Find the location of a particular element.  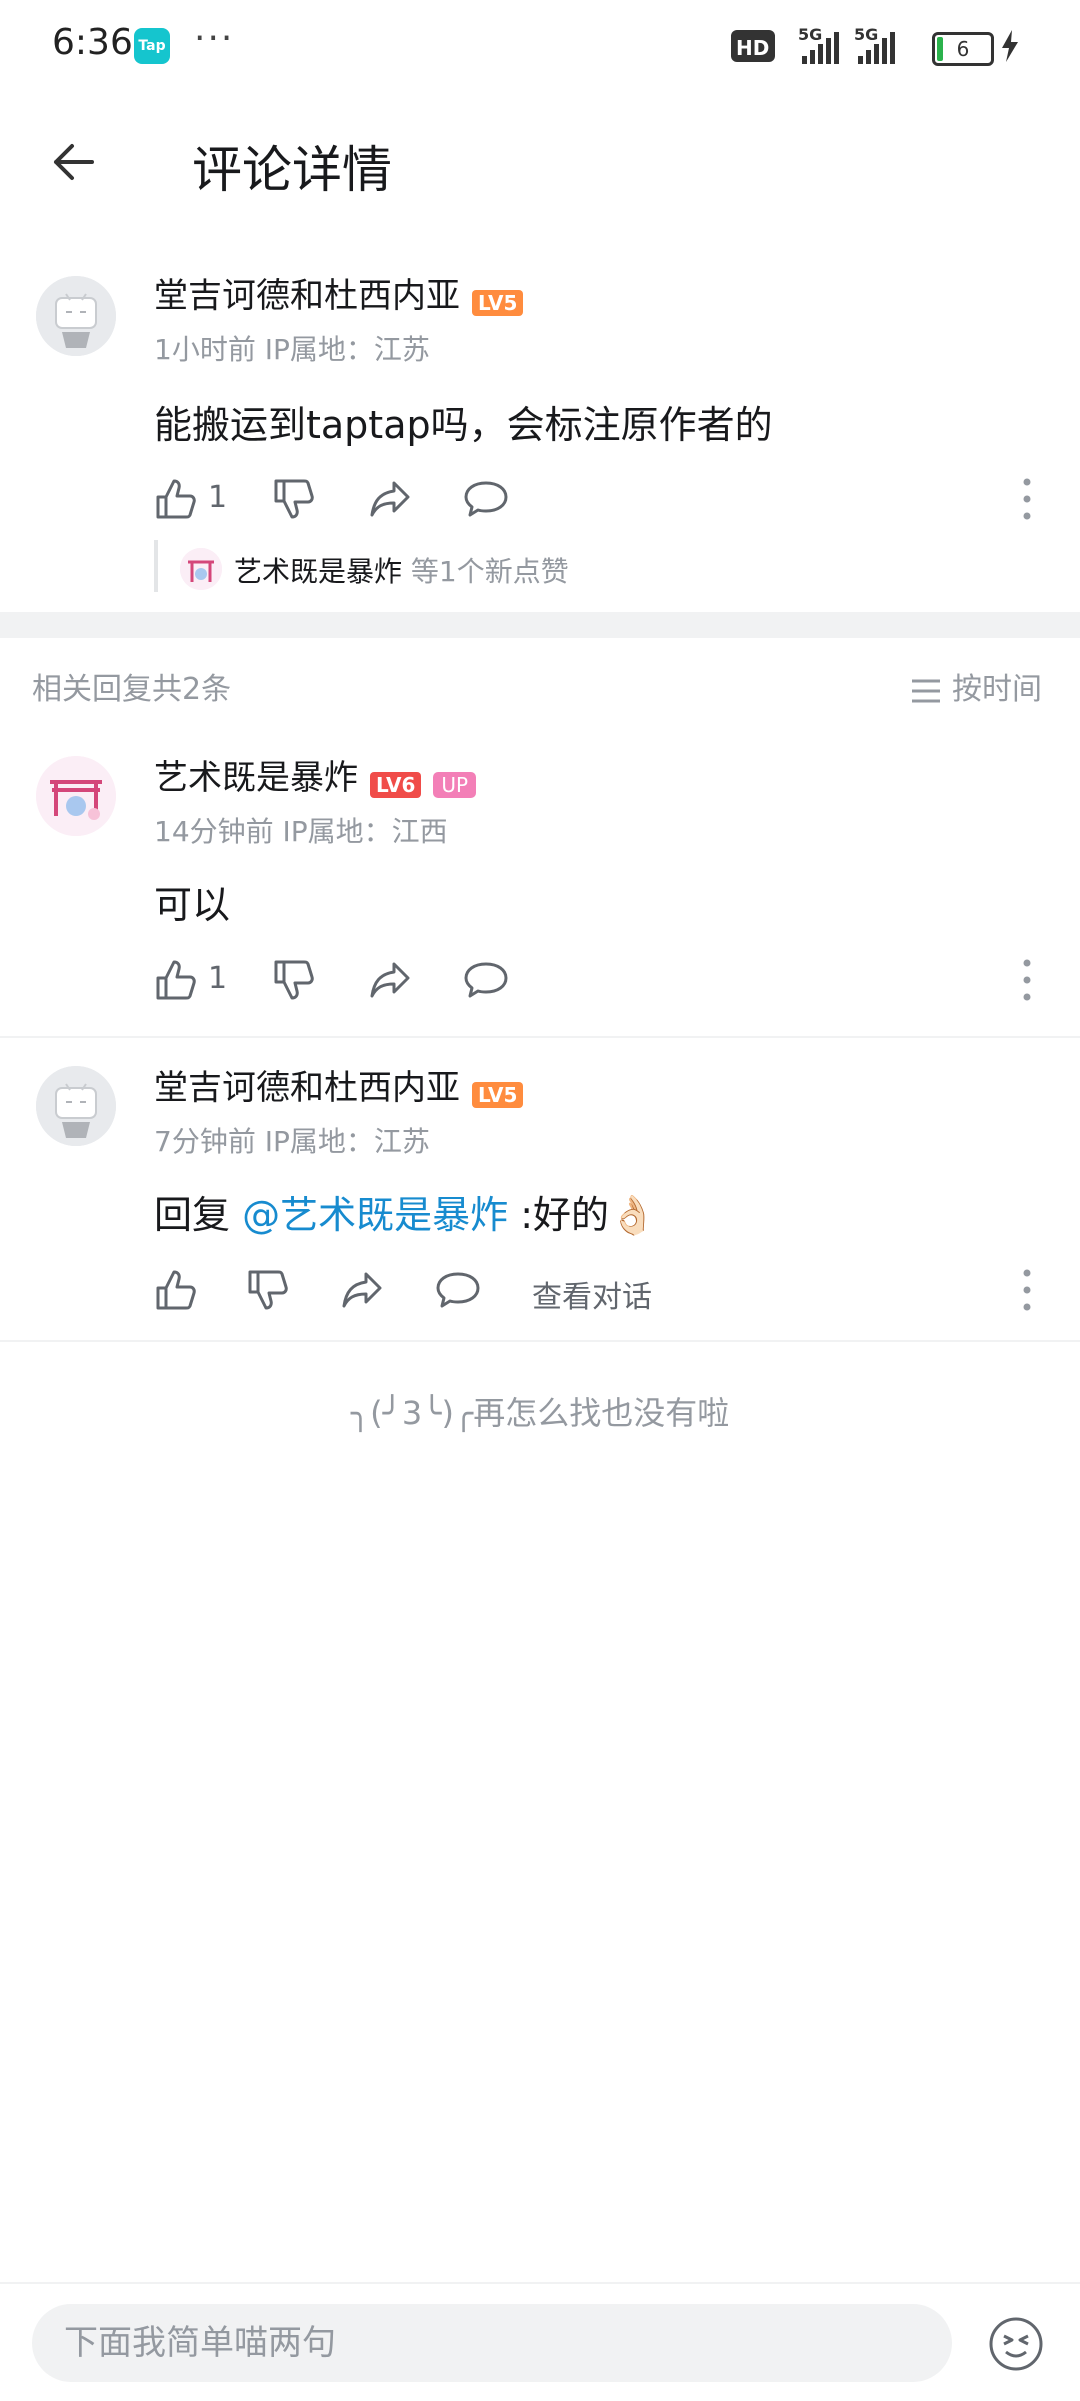

likes-divider is located at coordinates (156, 566).